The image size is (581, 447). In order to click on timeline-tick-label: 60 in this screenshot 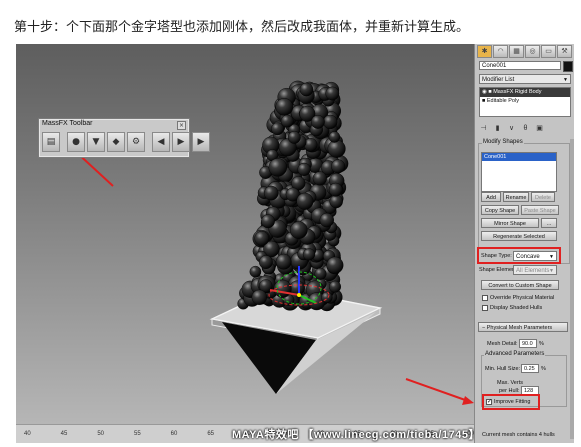, I will do `click(174, 434)`.